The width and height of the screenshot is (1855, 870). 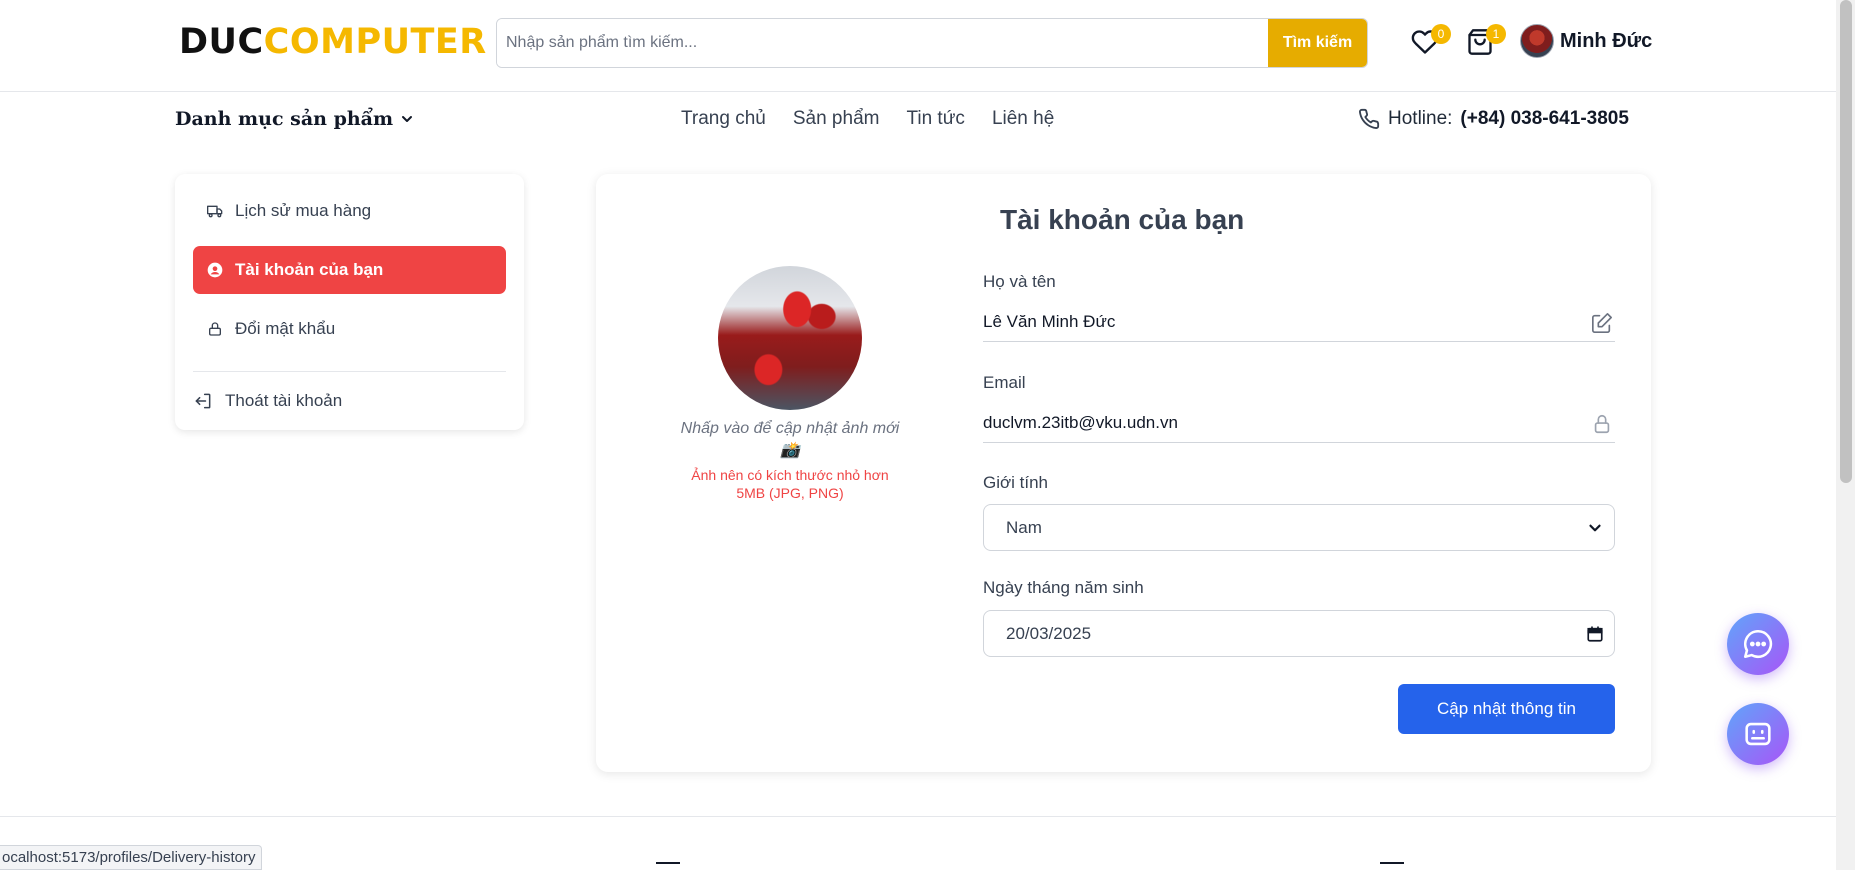 I want to click on email-field: duclvm.23itb@vku.udn.vn, so click(x=1299, y=423).